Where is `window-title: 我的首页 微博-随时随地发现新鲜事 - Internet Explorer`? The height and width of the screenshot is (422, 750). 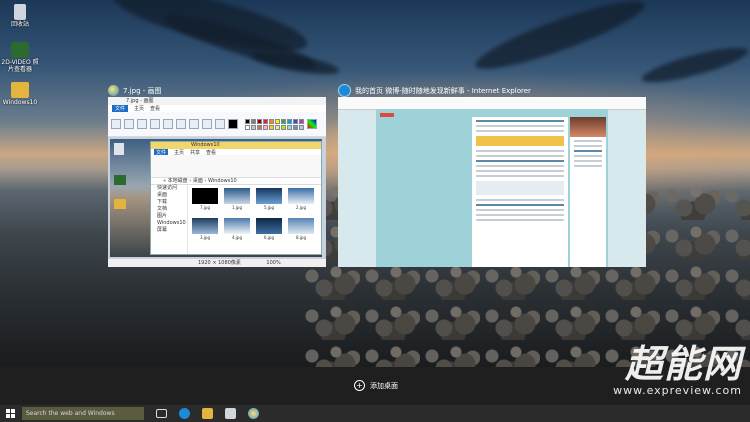
window-title: 我的首页 微博-随时随地发现新鲜事 - Internet Explorer is located at coordinates (443, 90).